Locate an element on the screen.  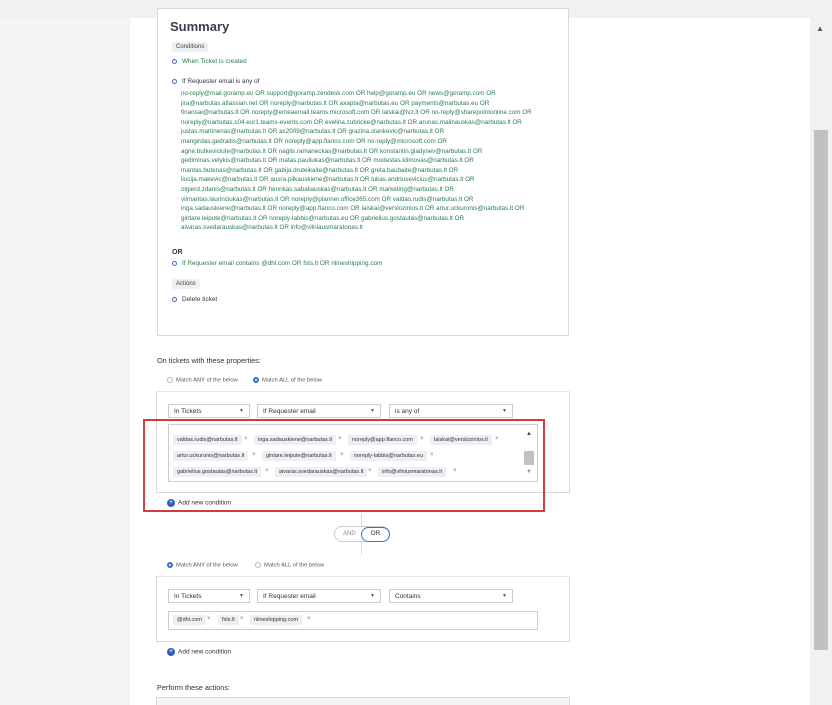
and-option: AND is located at coordinates (349, 534).